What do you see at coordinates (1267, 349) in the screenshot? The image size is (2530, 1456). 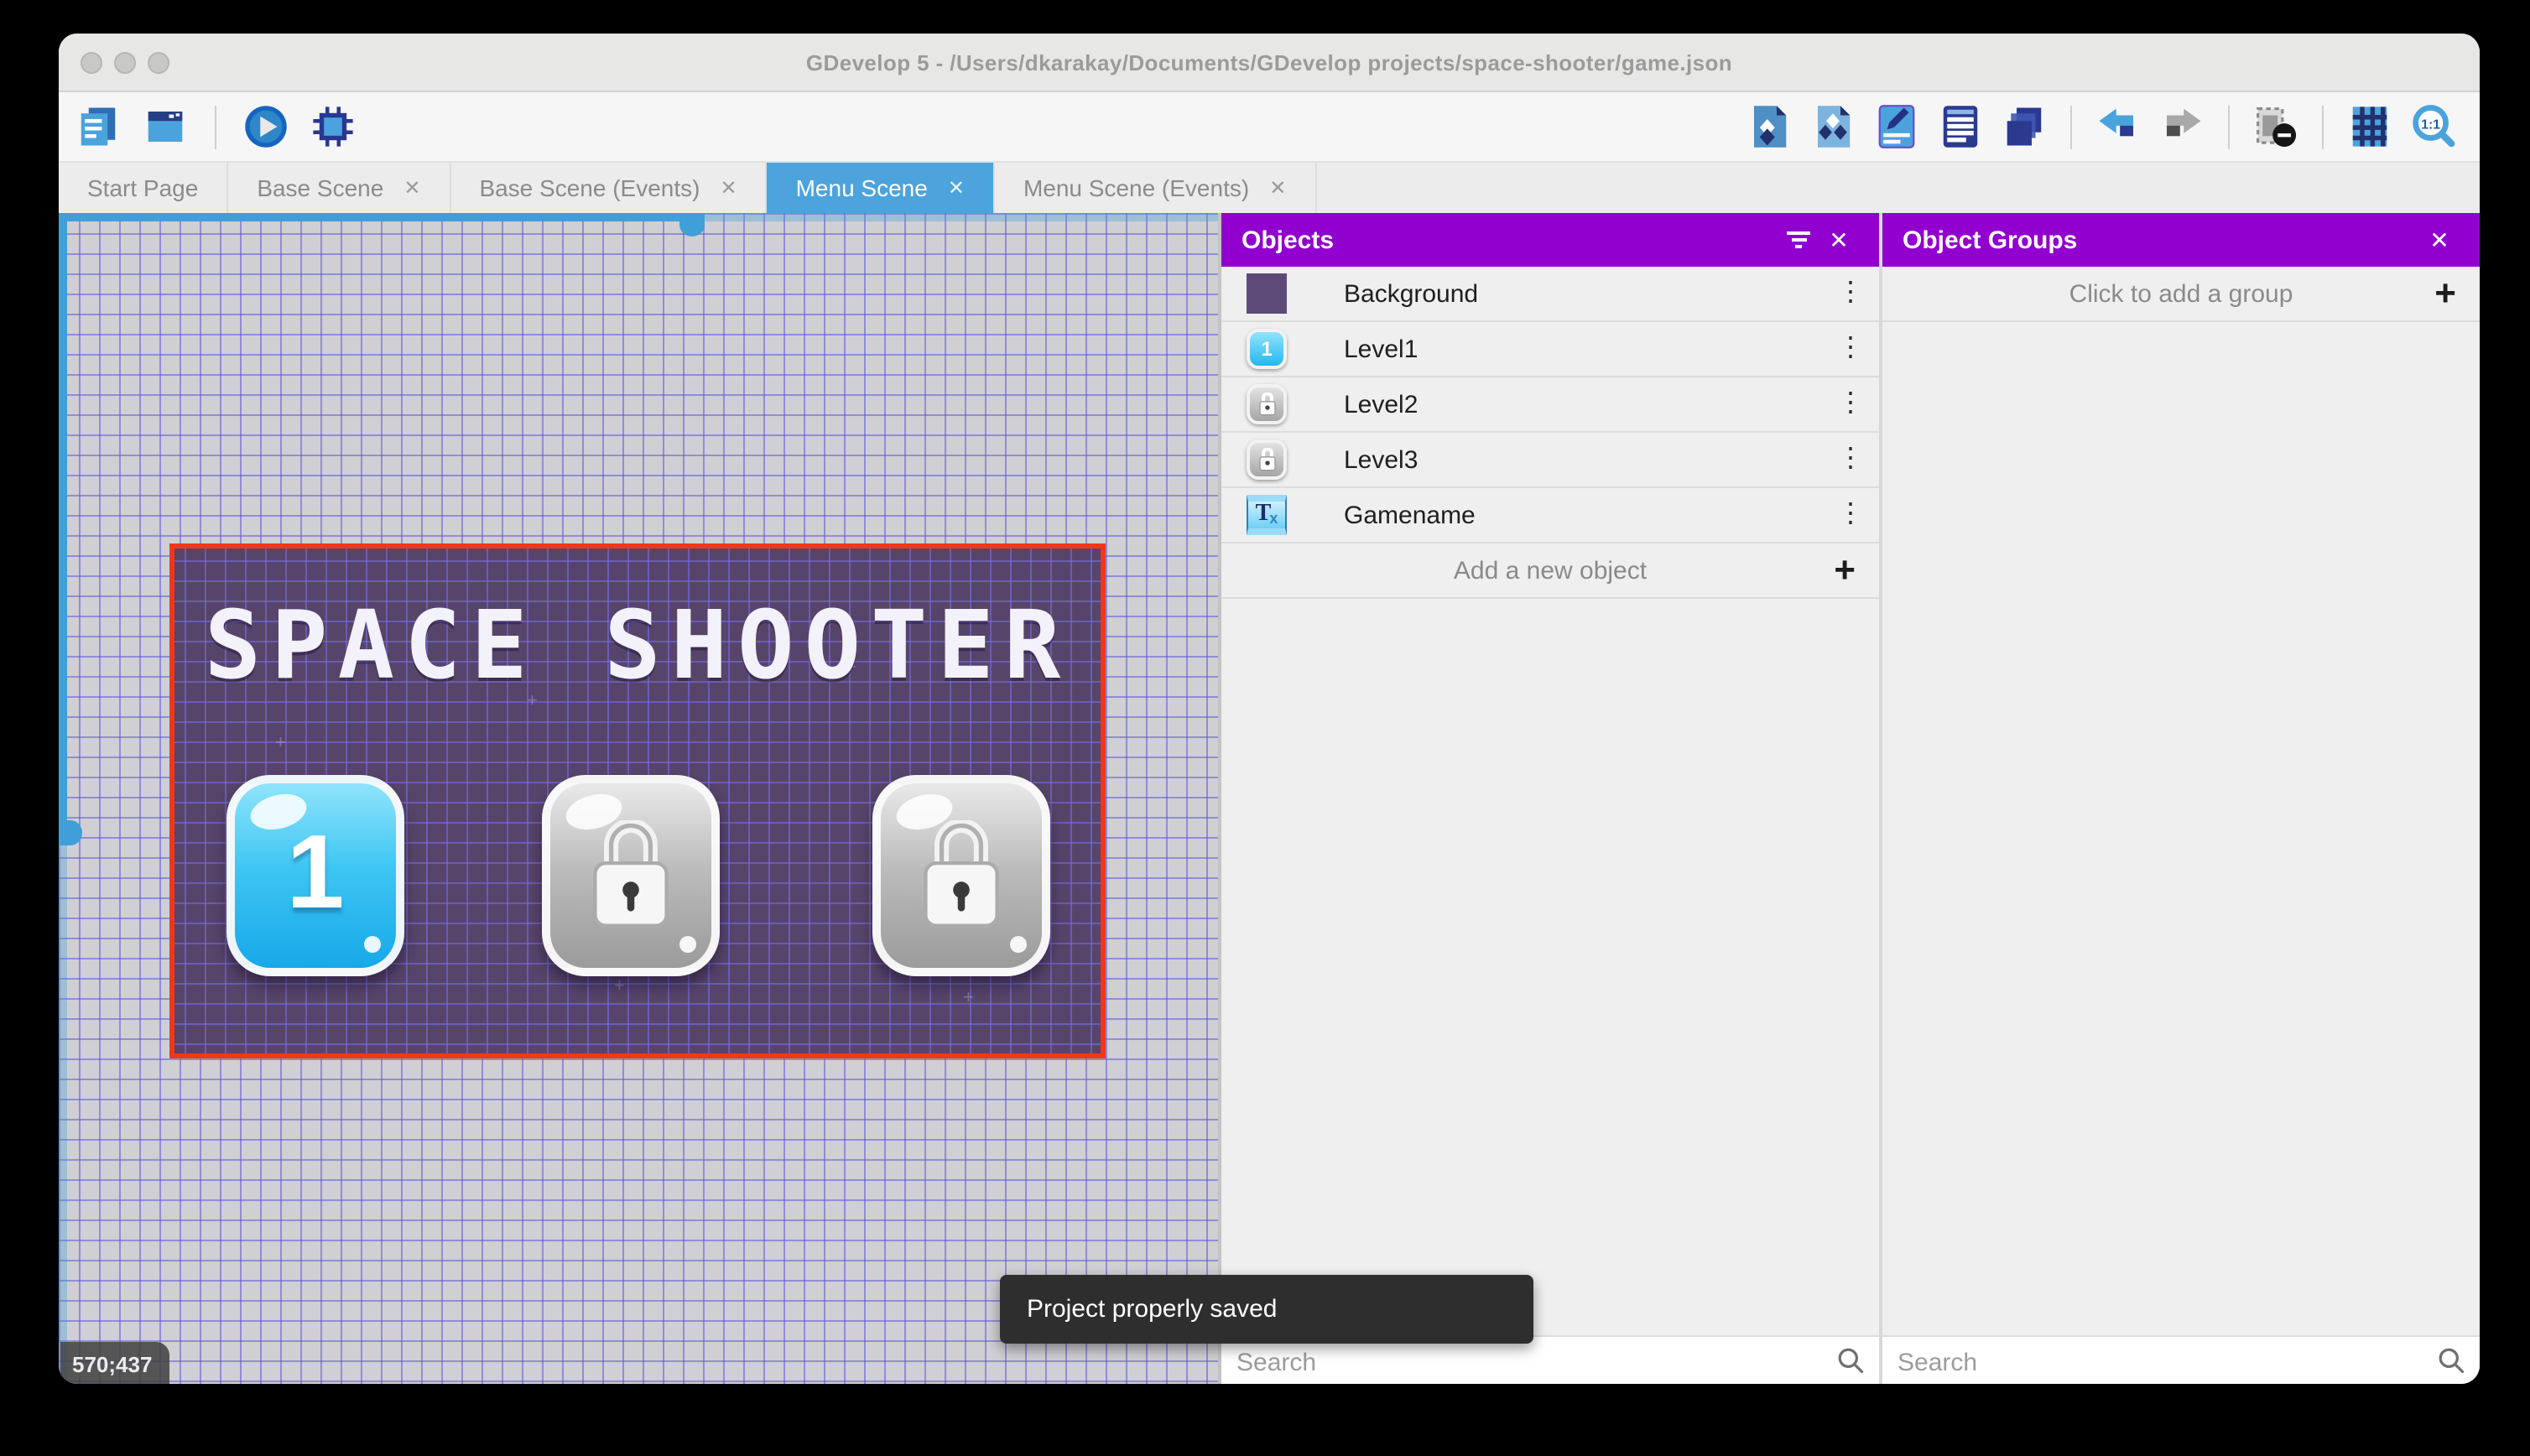 I see `level1-object-icon: 1` at bounding box center [1267, 349].